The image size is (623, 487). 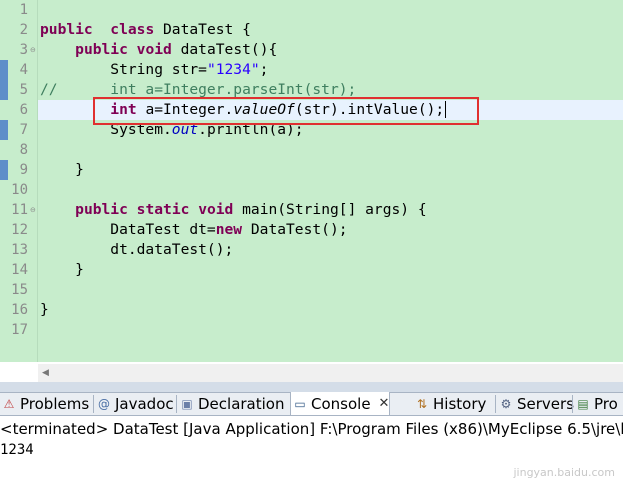 What do you see at coordinates (330, 209) in the screenshot?
I see `code-token: main(String[] args) {` at bounding box center [330, 209].